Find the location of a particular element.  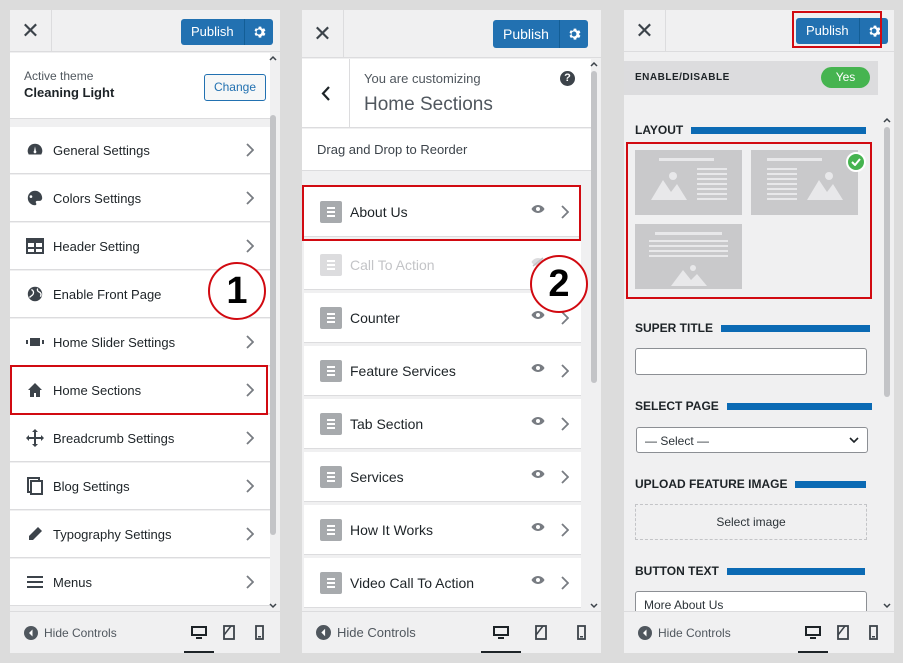

highlight-publish is located at coordinates (837, 29).